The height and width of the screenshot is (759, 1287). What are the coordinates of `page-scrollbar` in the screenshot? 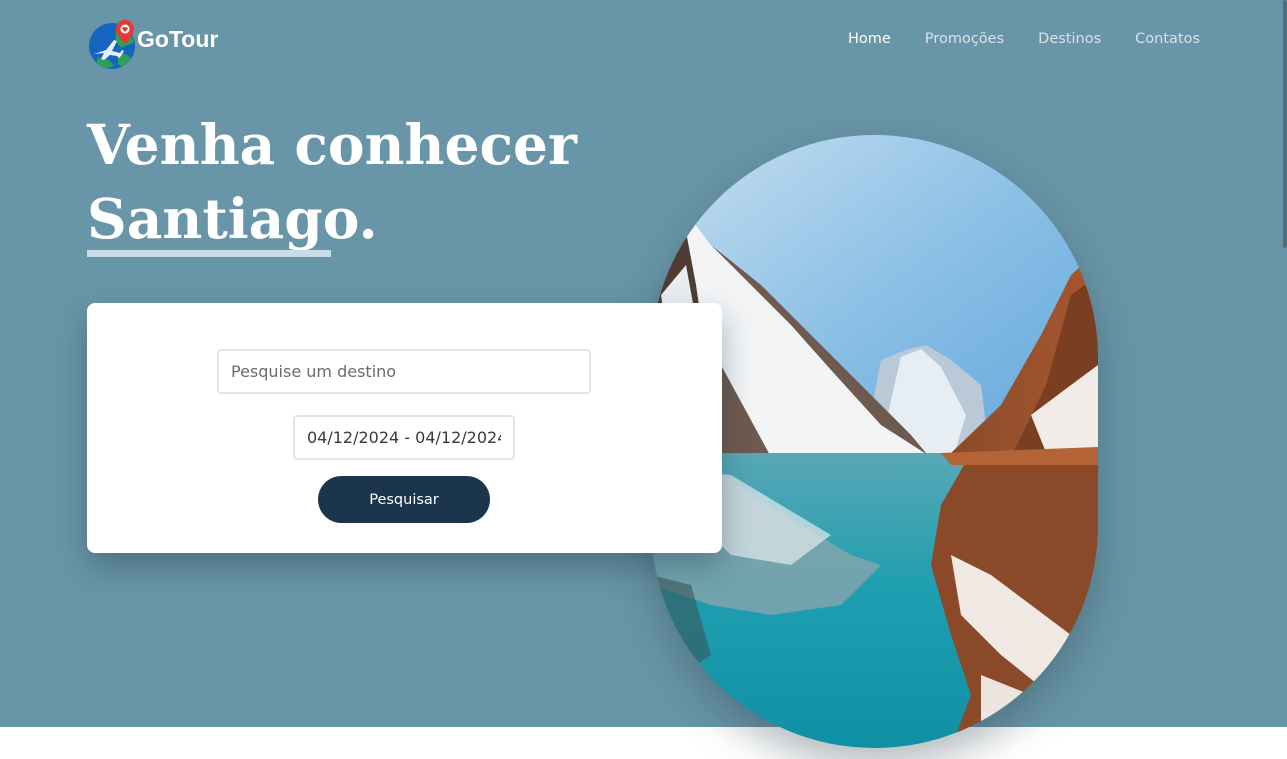 It's located at (1285, 363).